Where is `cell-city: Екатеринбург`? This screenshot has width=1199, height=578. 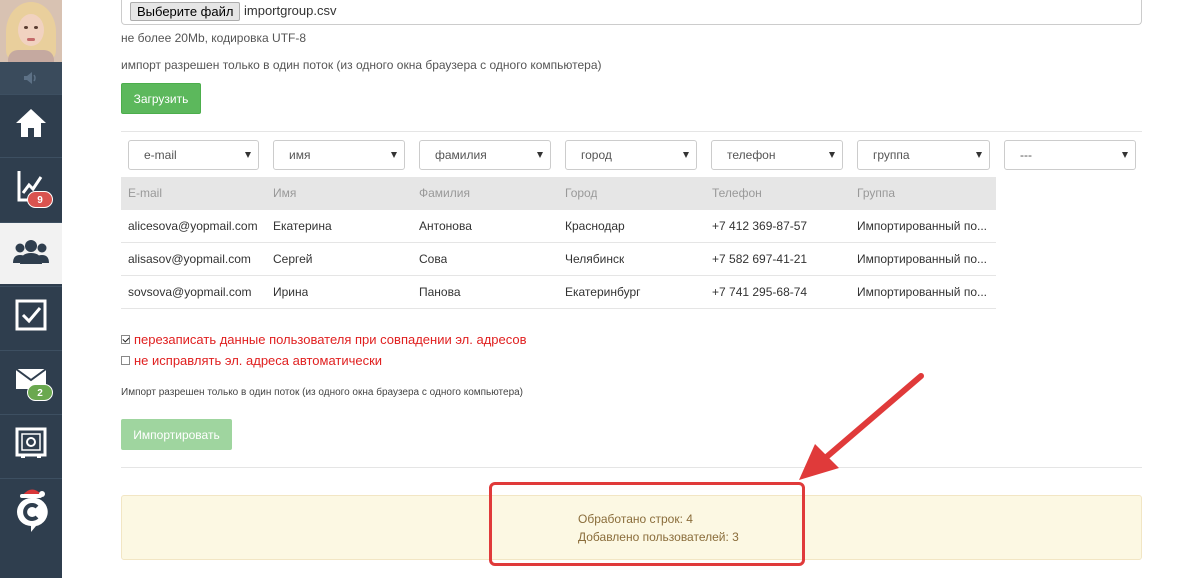 cell-city: Екатеринбург is located at coordinates (603, 292).